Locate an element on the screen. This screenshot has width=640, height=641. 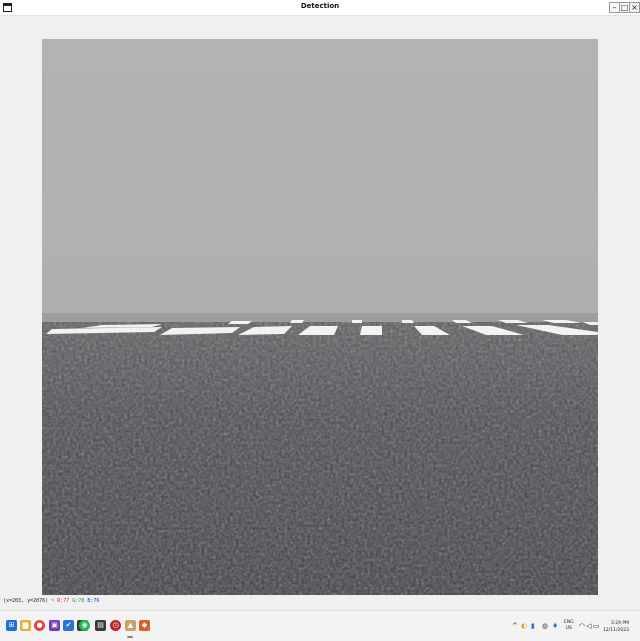
region-code: US is located at coordinates (568, 628).